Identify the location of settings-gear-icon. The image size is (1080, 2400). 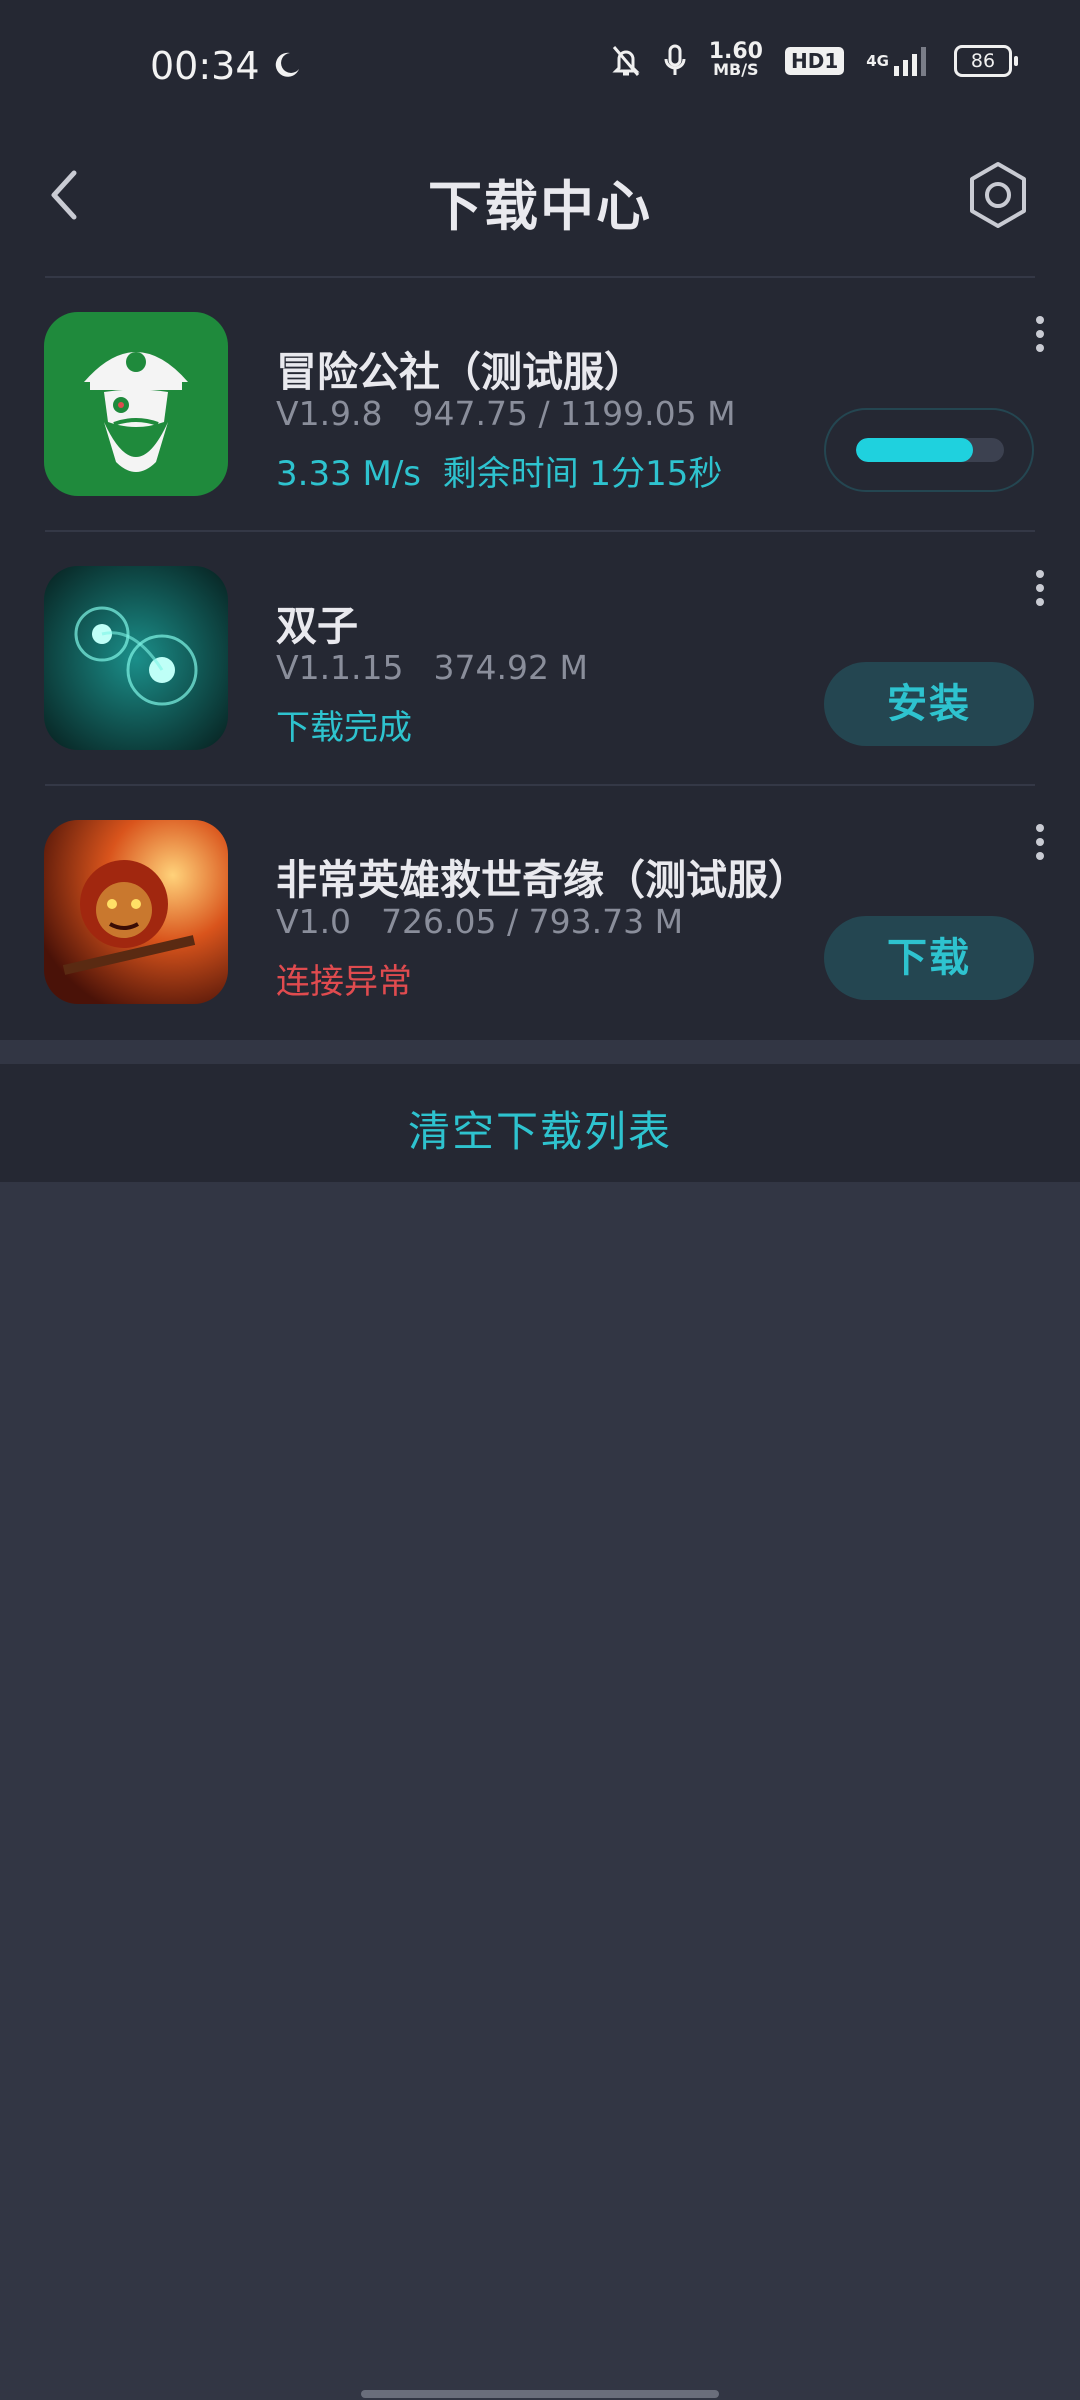
(998, 195).